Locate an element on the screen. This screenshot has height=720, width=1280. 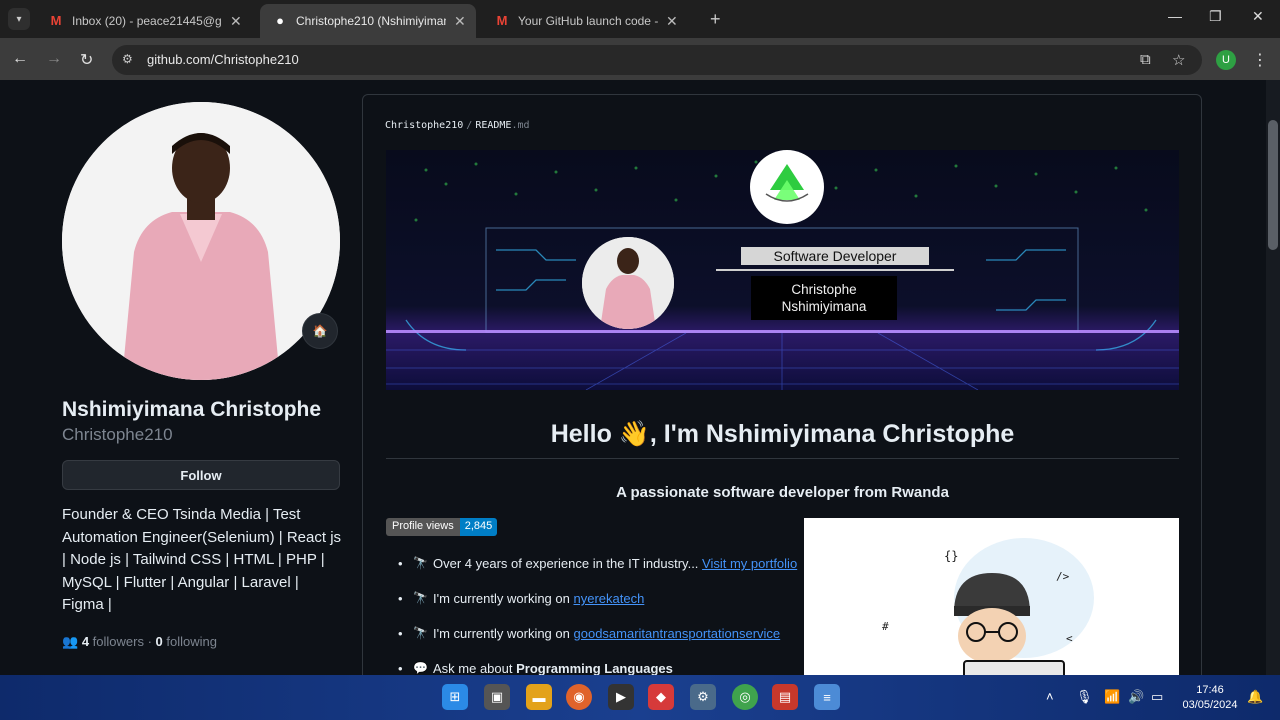
bookmark-star-icon: ☆ is located at coordinates (1178, 60).